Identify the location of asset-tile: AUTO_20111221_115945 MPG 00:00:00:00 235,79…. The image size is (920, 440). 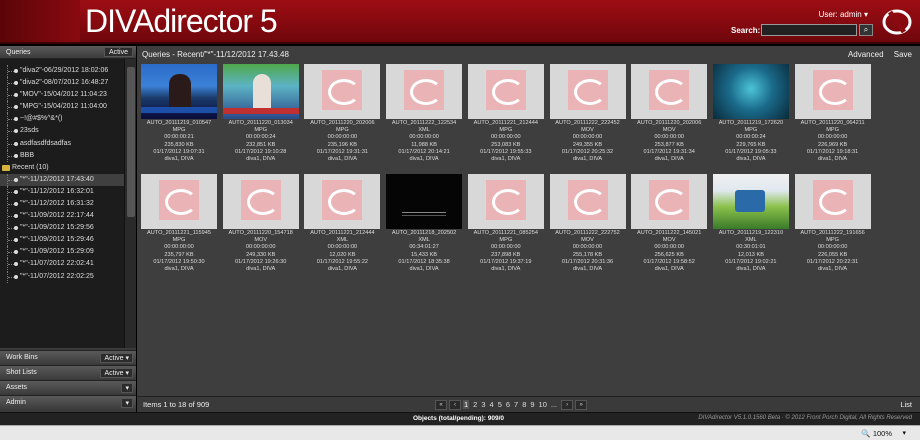
(179, 223).